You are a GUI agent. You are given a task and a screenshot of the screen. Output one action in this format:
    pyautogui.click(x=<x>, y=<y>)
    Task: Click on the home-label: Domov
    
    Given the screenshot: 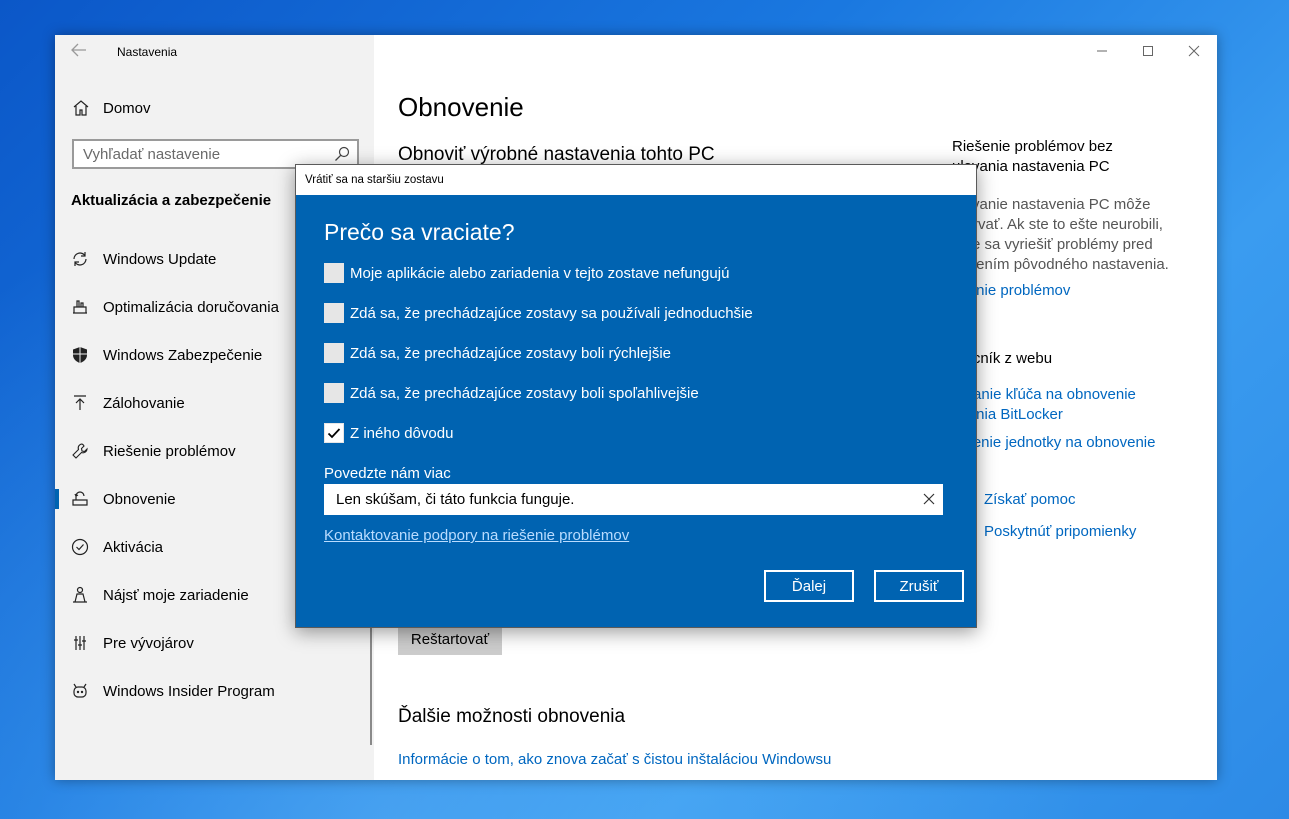 What is the action you would take?
    pyautogui.click(x=127, y=108)
    